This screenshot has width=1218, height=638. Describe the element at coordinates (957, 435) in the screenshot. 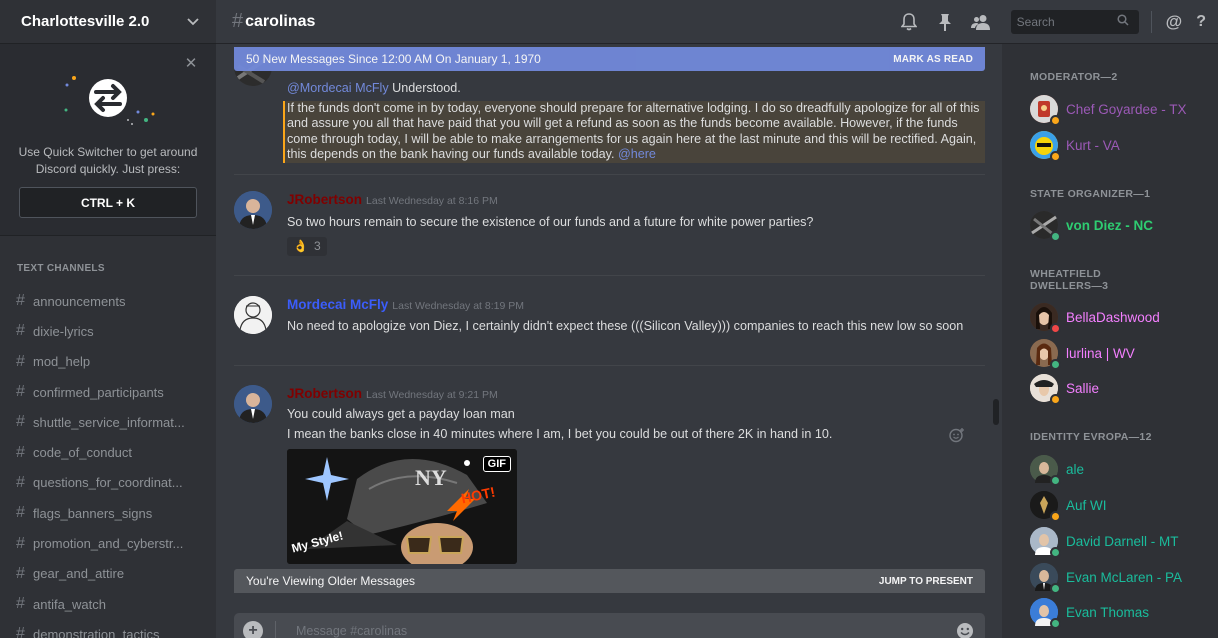

I see `add-reaction-icon` at that location.